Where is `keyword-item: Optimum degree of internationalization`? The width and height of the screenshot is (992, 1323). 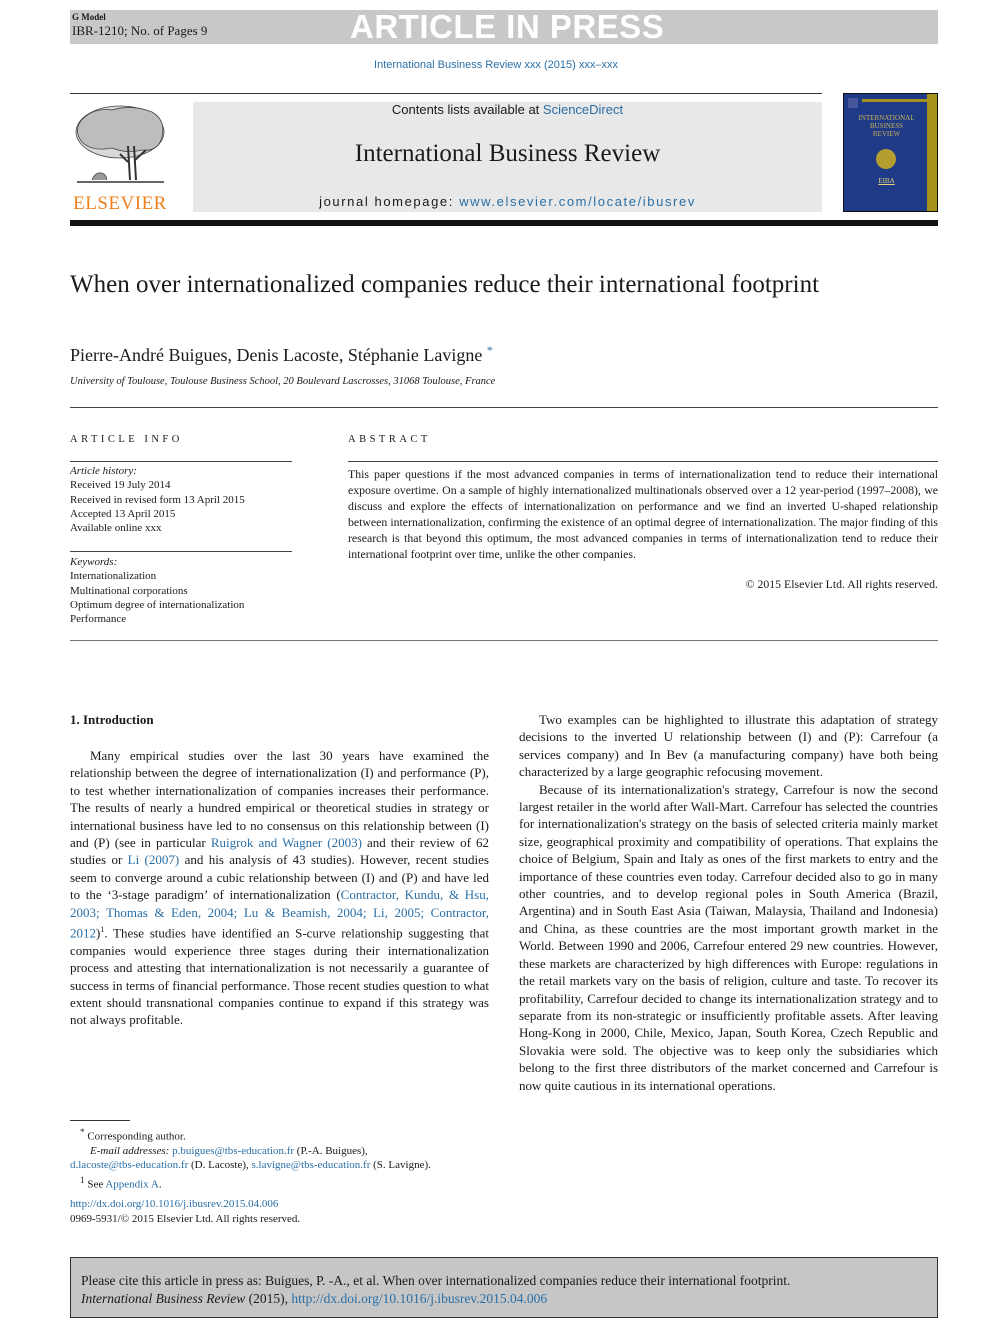 keyword-item: Optimum degree of internationalization is located at coordinates (157, 604).